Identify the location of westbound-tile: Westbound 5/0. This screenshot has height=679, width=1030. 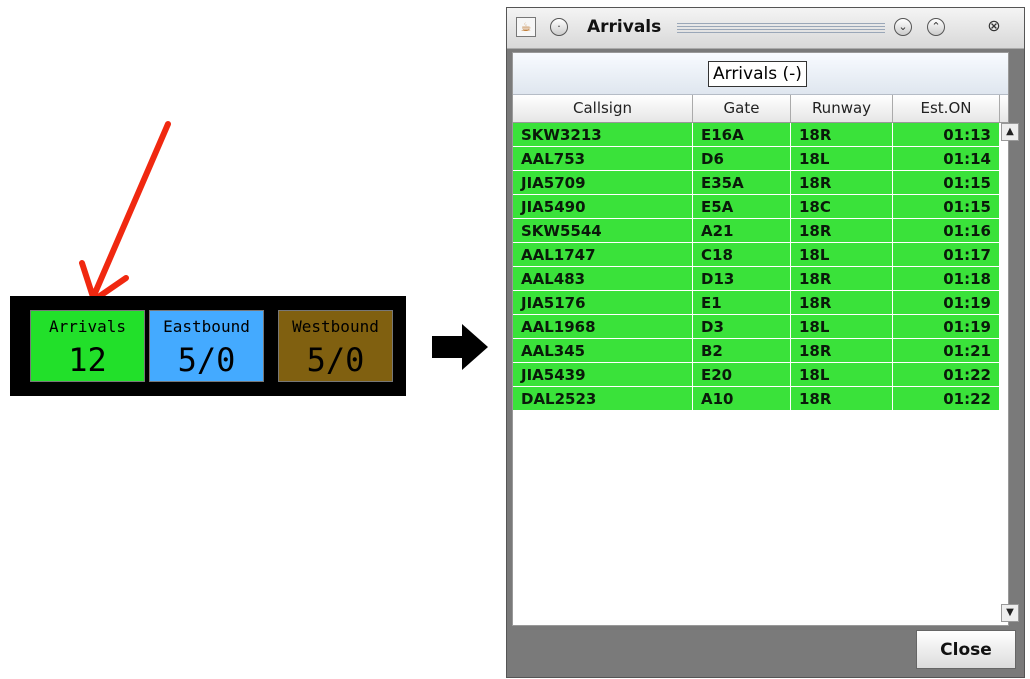
(335, 346).